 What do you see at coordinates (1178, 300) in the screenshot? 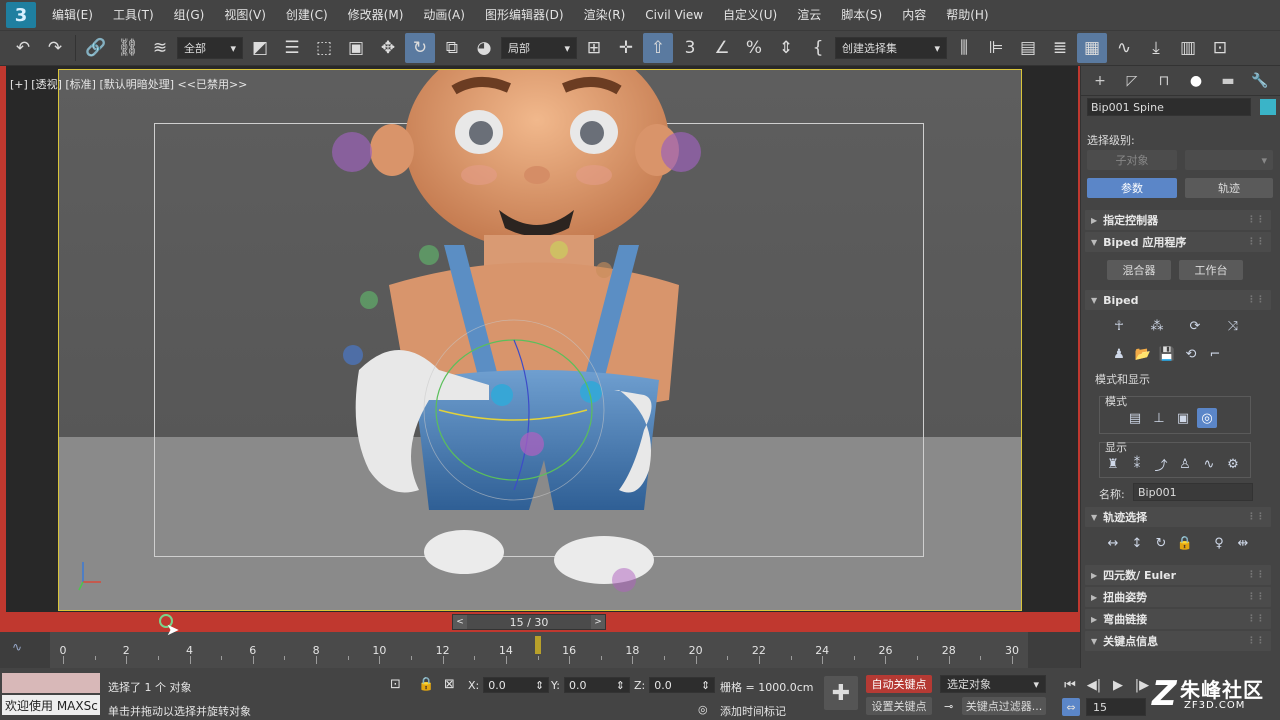
I see `rollout-biped: ▼ Biped ⋮⋮` at bounding box center [1178, 300].